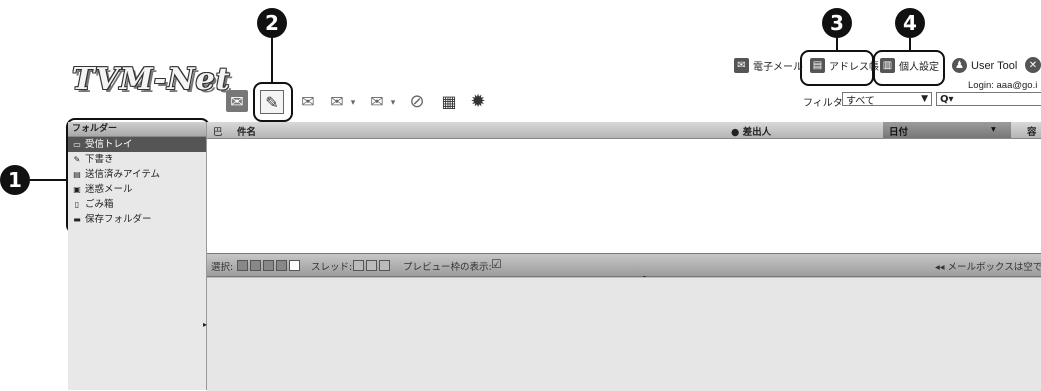  What do you see at coordinates (817, 65) in the screenshot?
I see `address-book-icon: ▤` at bounding box center [817, 65].